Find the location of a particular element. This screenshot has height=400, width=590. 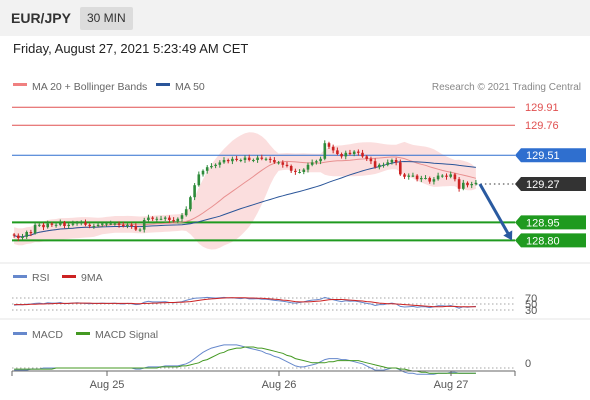

rsi-legend-label: RSI is located at coordinates (41, 278).